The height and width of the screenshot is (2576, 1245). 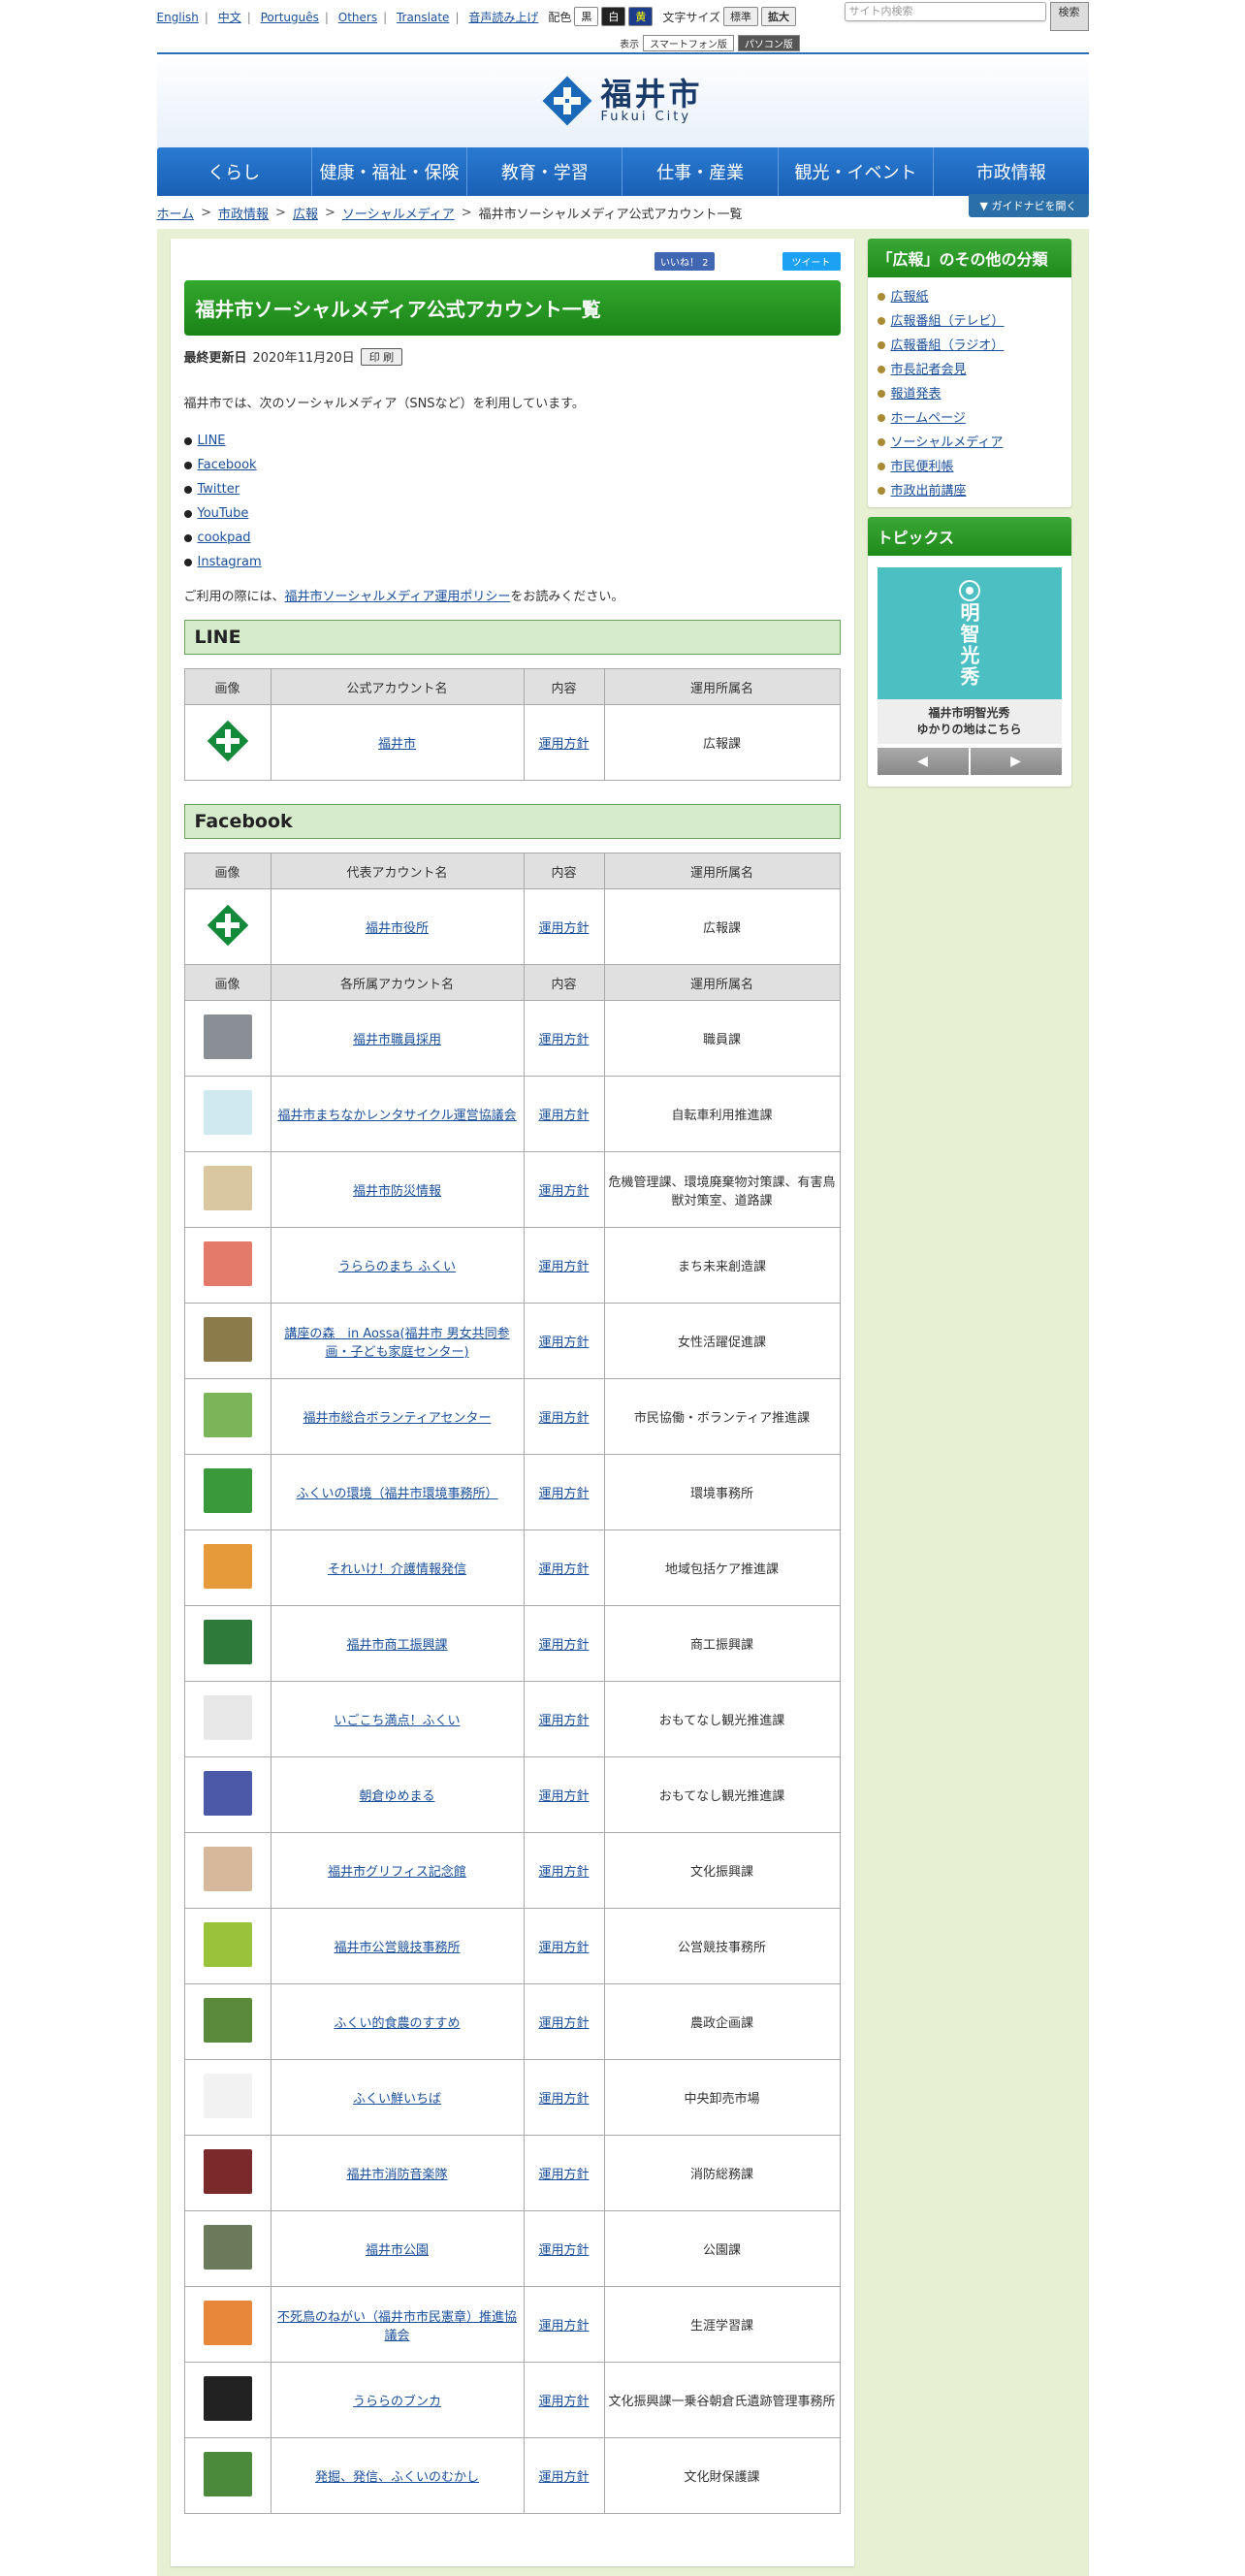 I want to click on account-name: 福井市公営競技事務所, so click(x=397, y=1946).